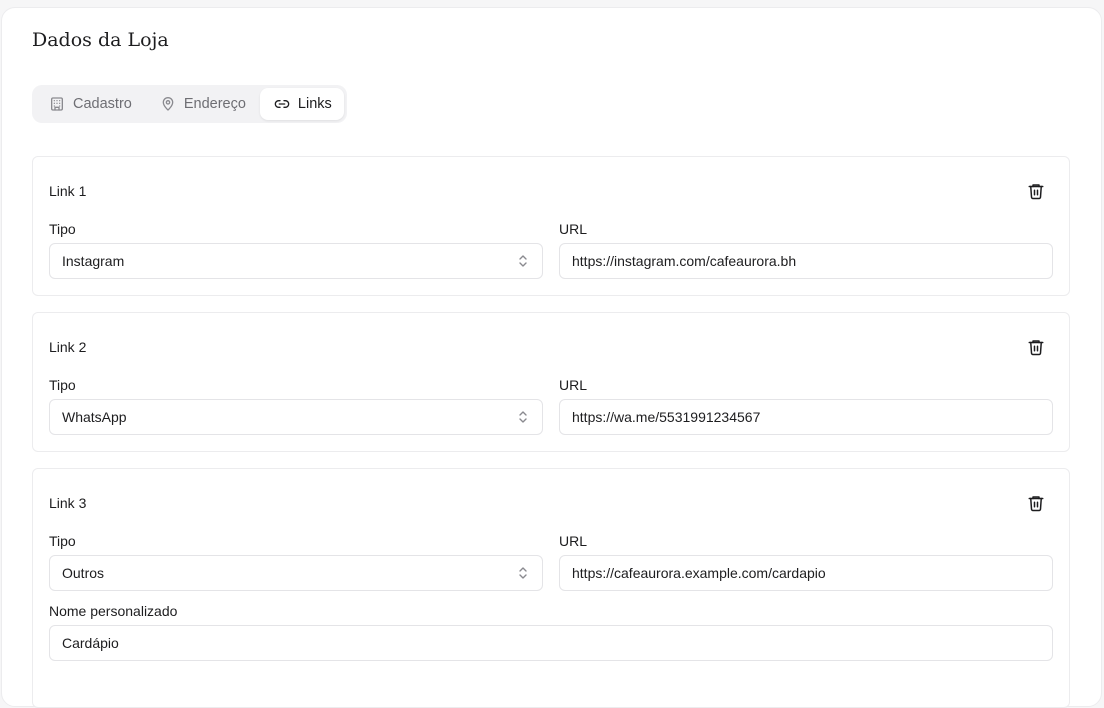  I want to click on custom-name-input-value: Cardápio, so click(90, 643).